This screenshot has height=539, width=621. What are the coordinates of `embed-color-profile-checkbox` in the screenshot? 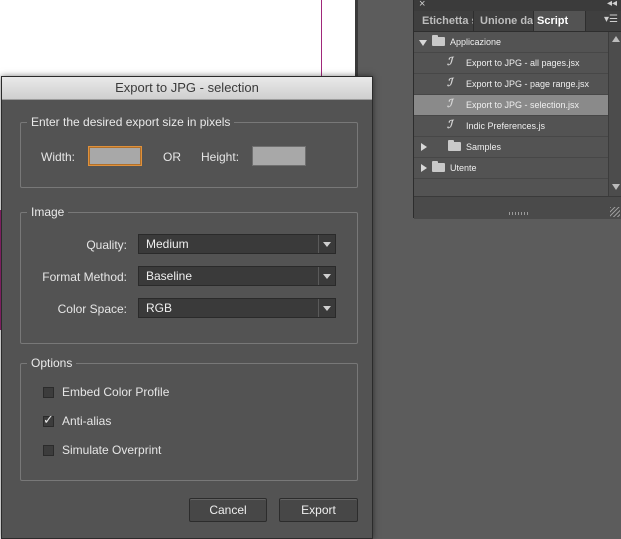 It's located at (48, 392).